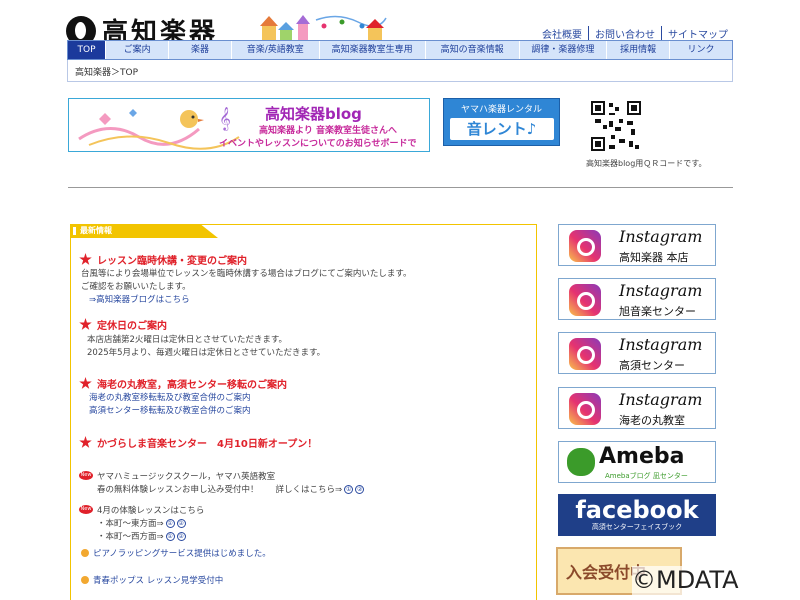  I want to click on qr-caption: 高知楽器blog用ＱＲコードです。, so click(646, 163).